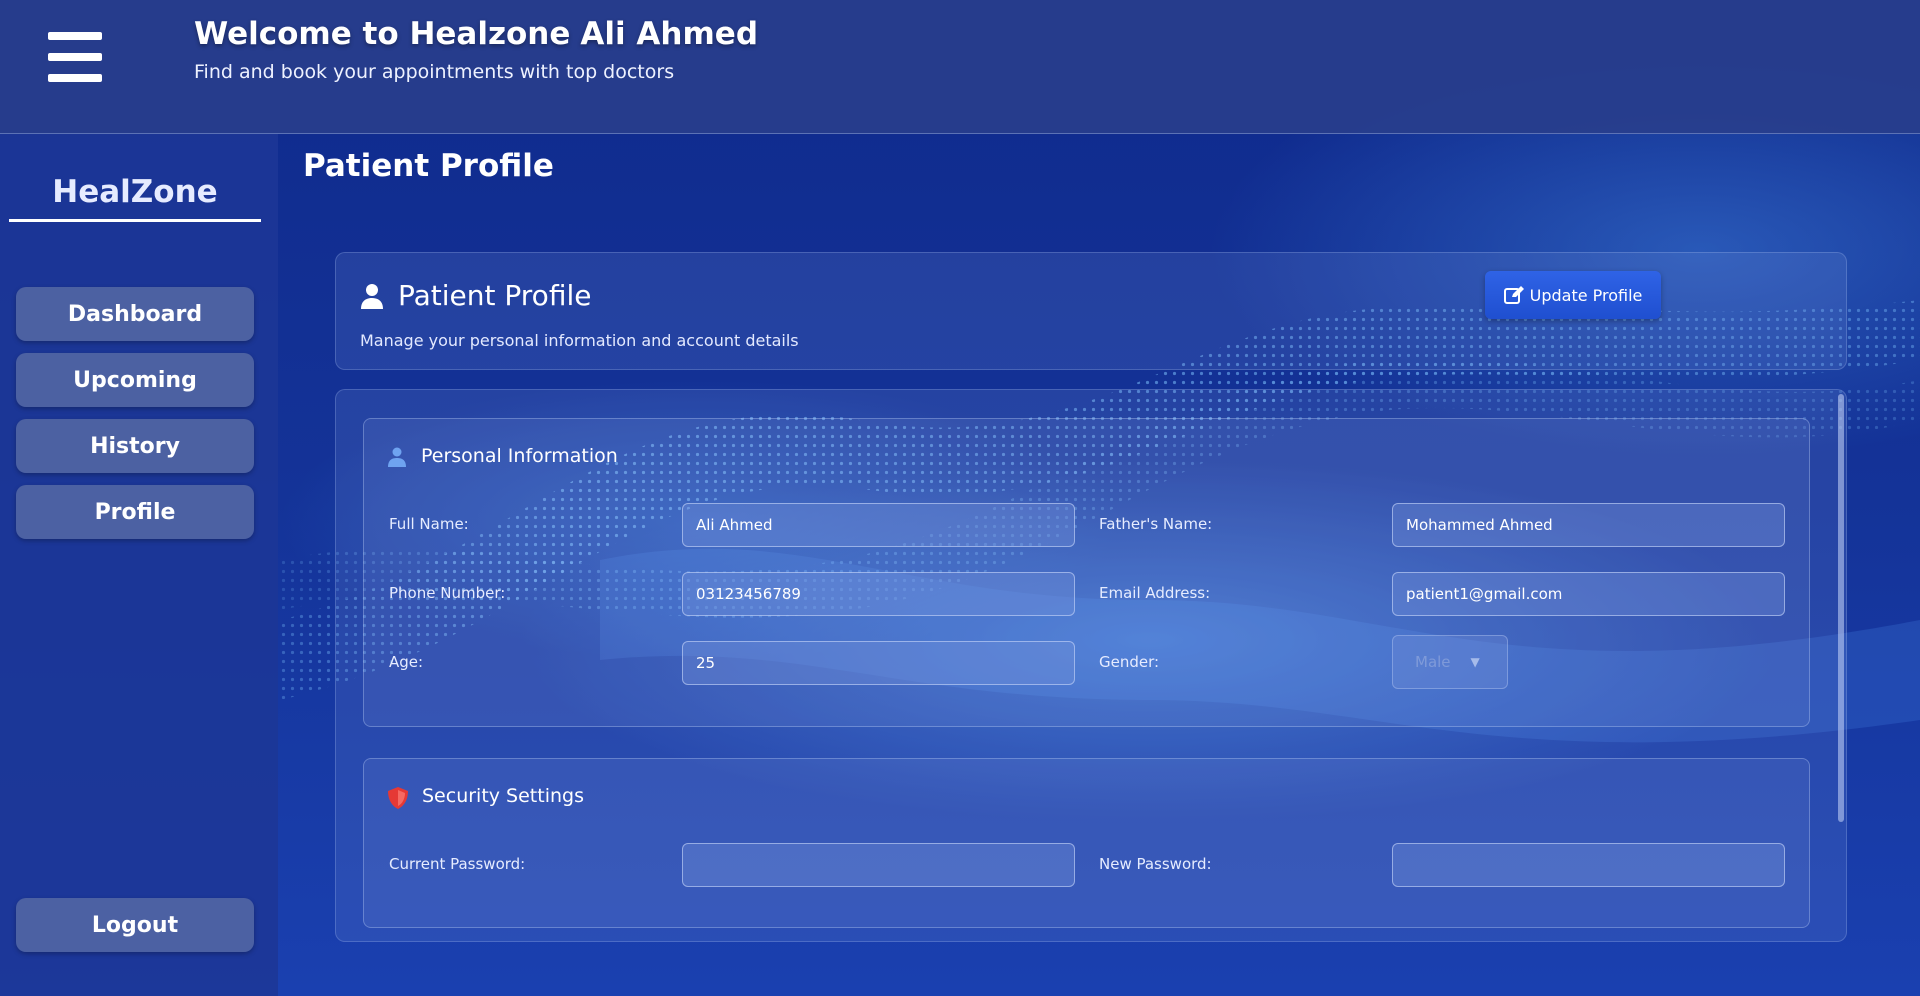 The image size is (1920, 996). What do you see at coordinates (1129, 662) in the screenshot?
I see `gender-label: Gender:` at bounding box center [1129, 662].